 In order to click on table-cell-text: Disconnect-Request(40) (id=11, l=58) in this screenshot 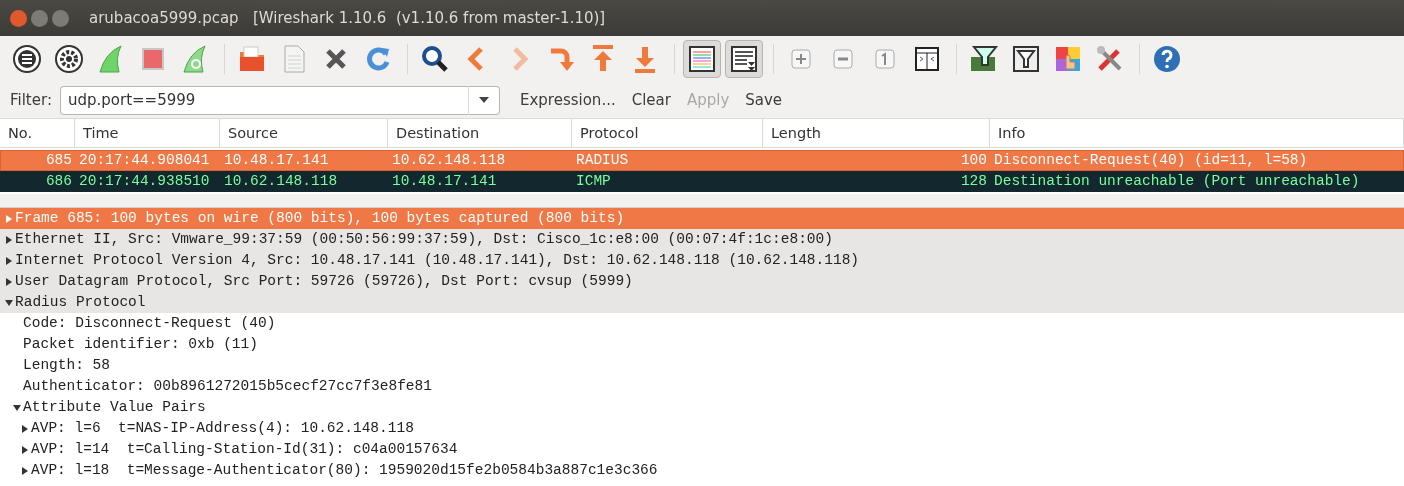, I will do `click(1151, 160)`.